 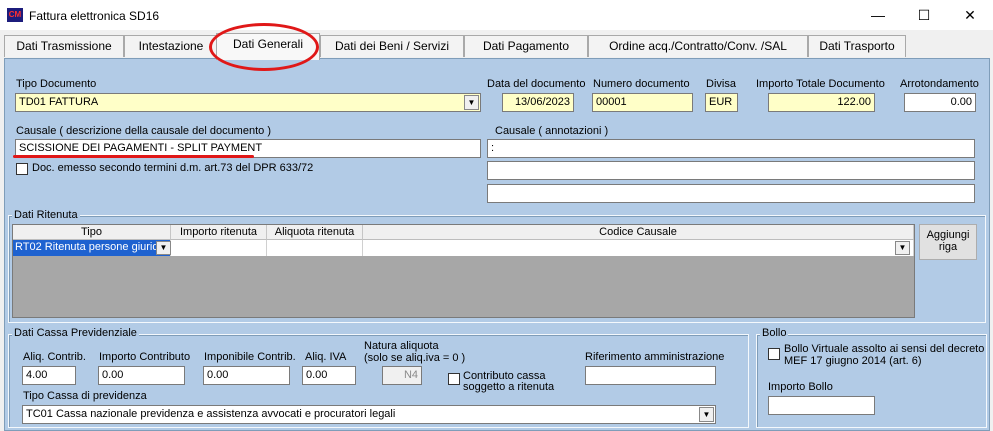 What do you see at coordinates (22, 169) in the screenshot?
I see `dm73-checkbox` at bounding box center [22, 169].